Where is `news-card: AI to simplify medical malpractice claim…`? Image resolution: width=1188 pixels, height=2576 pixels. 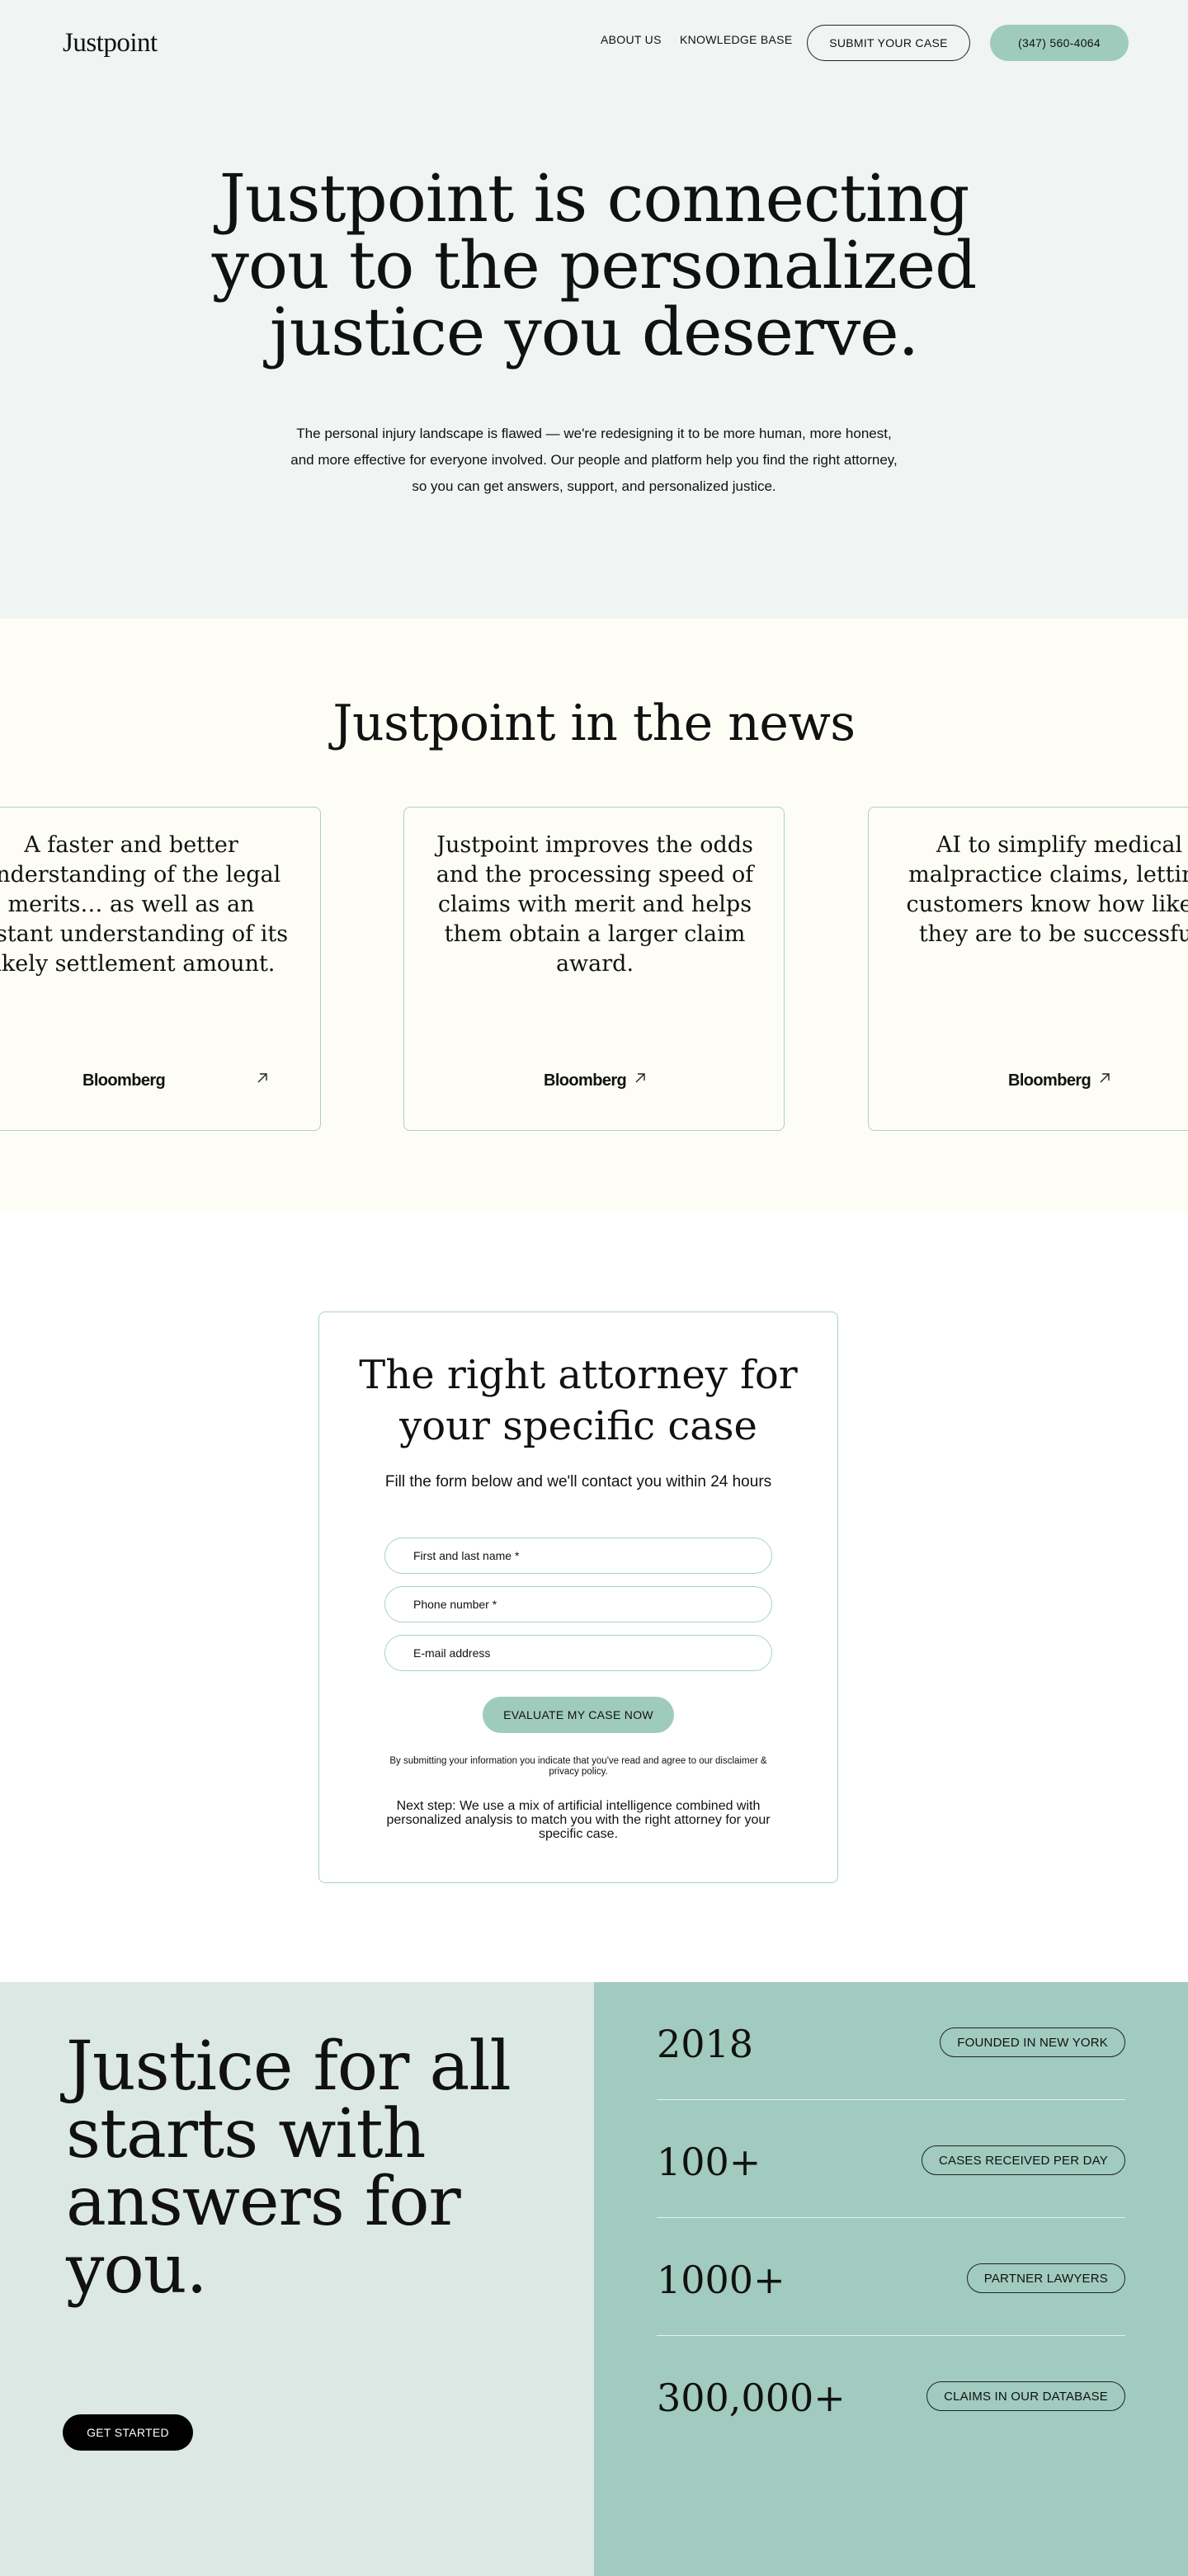 news-card: AI to simplify medical malpractice claim… is located at coordinates (1028, 969).